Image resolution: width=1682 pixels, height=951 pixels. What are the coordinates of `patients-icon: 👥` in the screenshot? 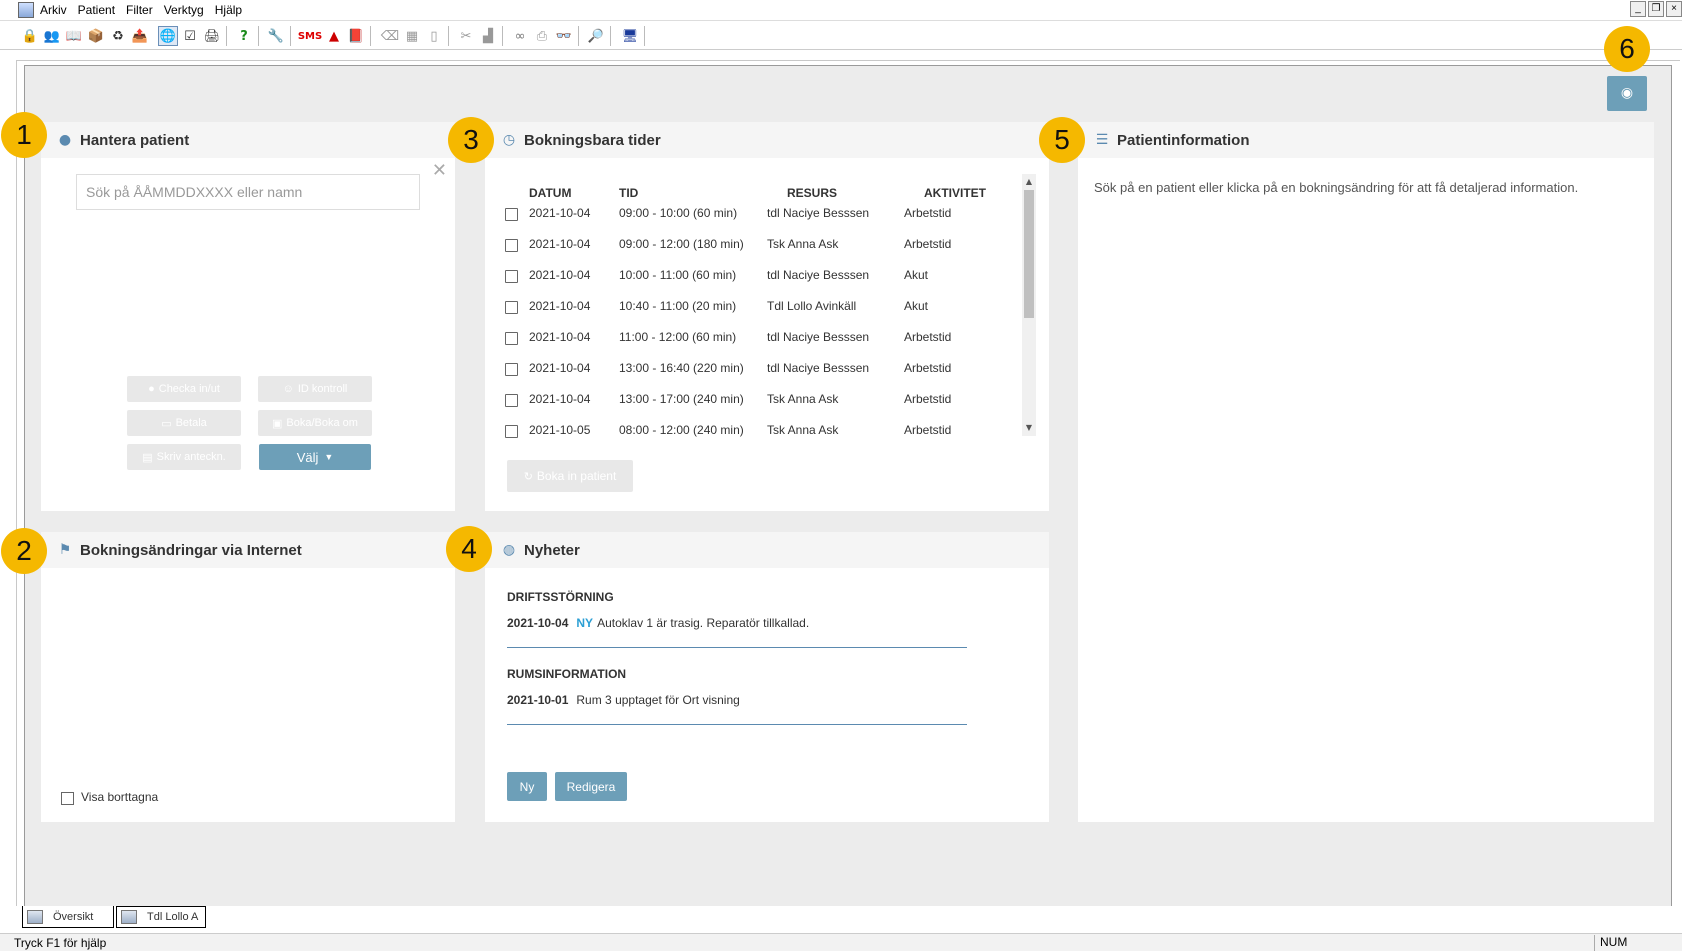 It's located at (52, 36).